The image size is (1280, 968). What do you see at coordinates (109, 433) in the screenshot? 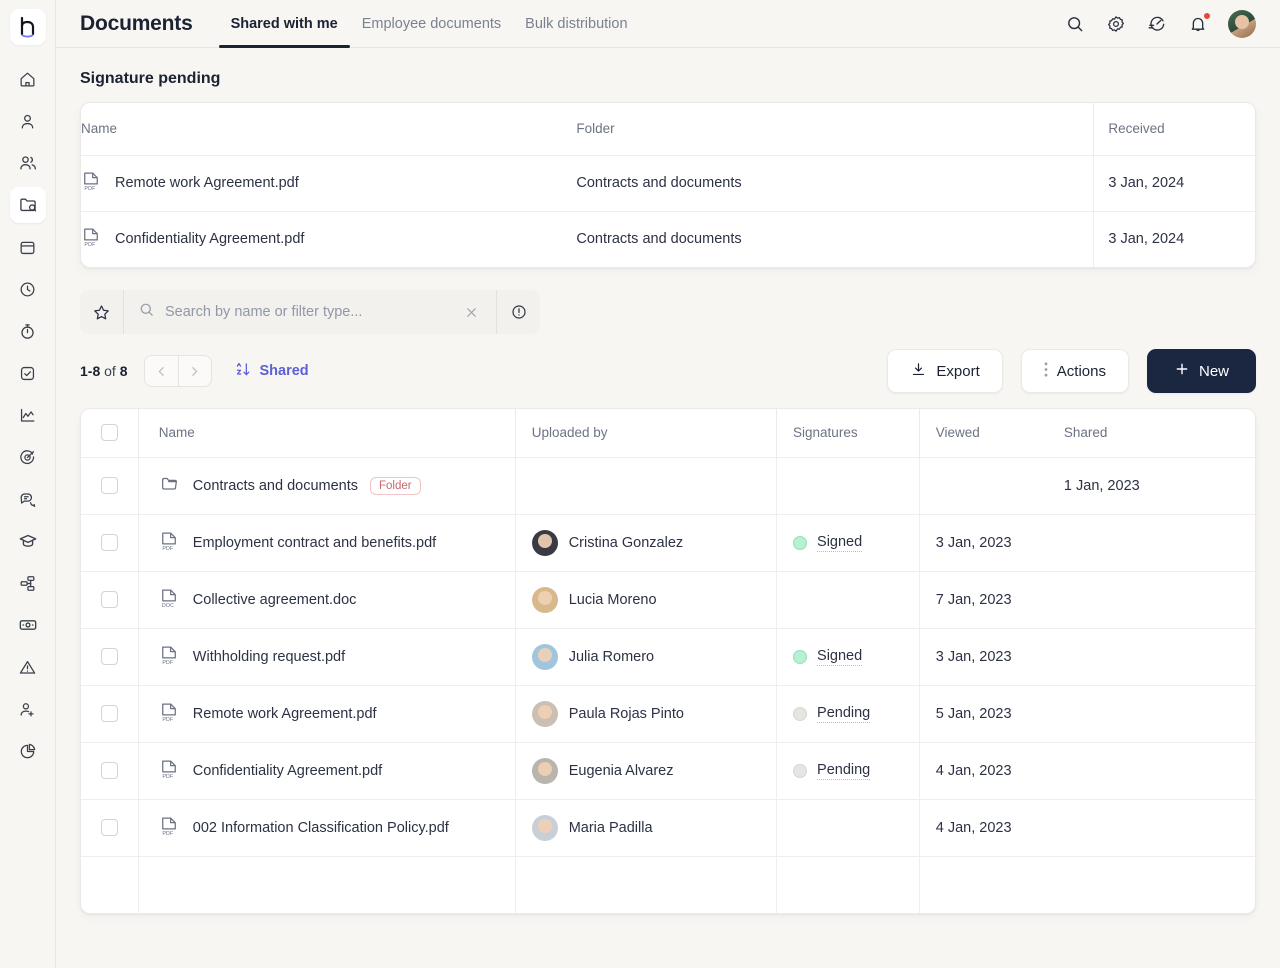
I see `select-all-checkbox` at bounding box center [109, 433].